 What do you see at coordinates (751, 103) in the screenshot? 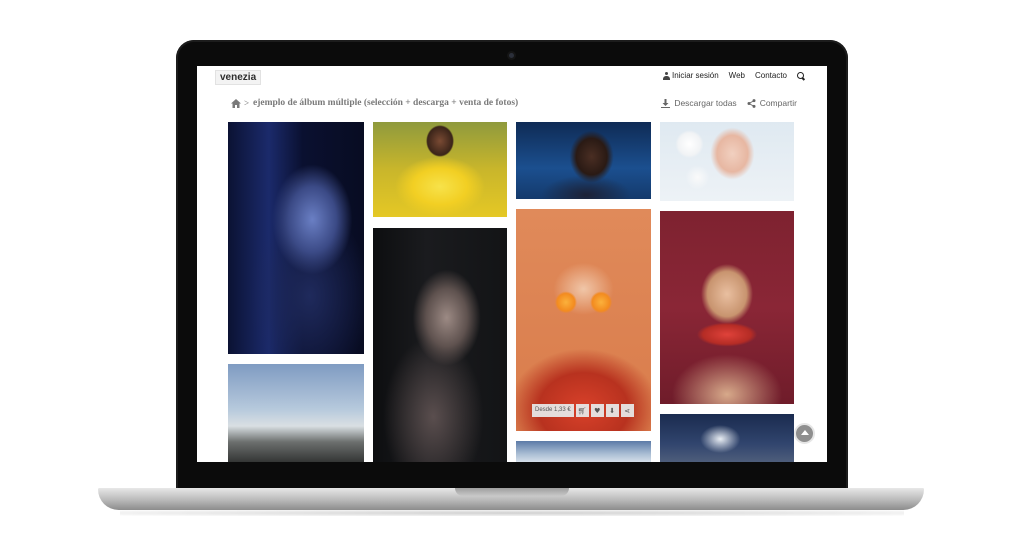
I see `share-icon` at bounding box center [751, 103].